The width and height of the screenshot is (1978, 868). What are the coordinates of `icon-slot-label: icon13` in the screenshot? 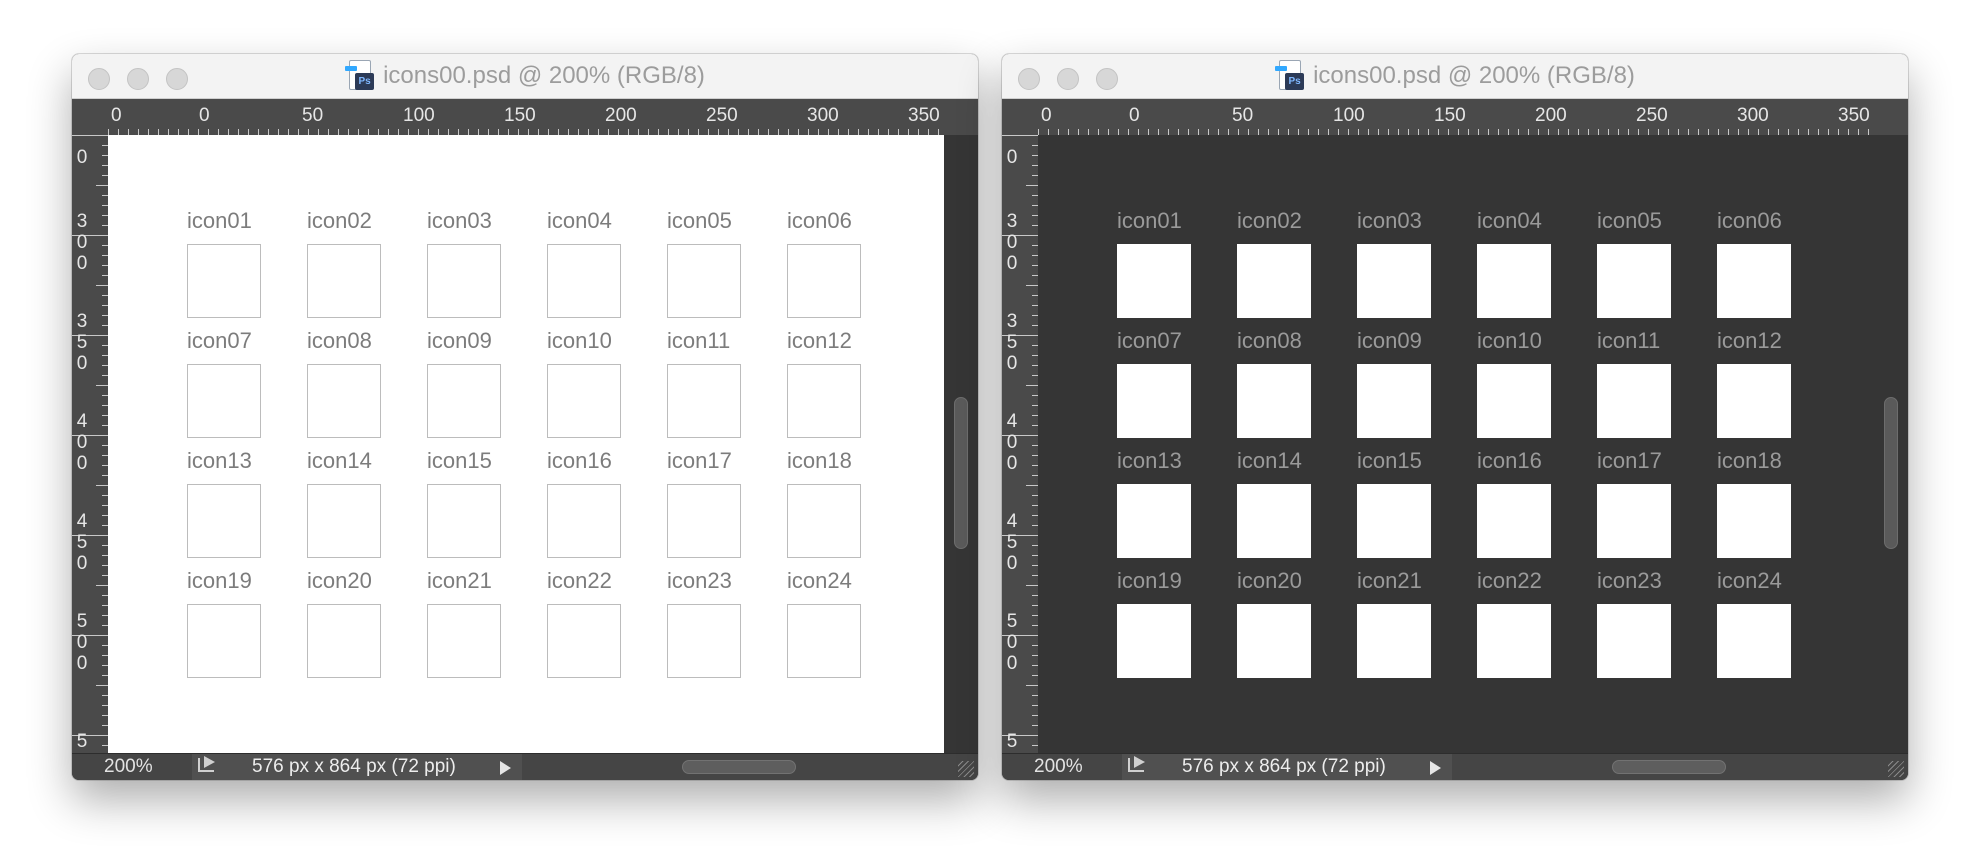 It's located at (219, 460).